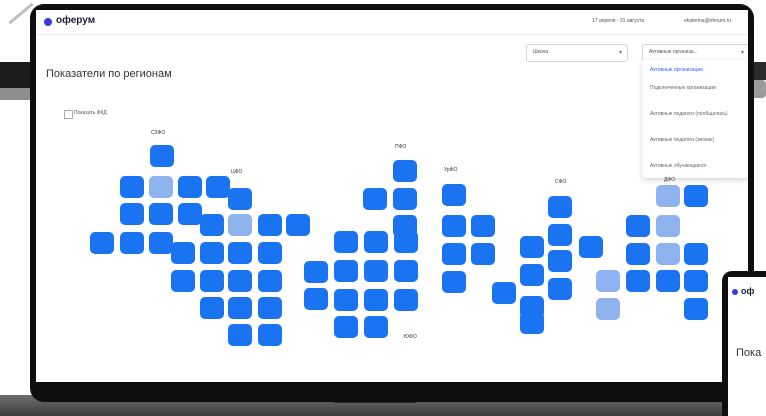 The height and width of the screenshot is (416, 766). Describe the element at coordinates (90, 113) in the screenshot. I see `show-fkd-label: Показать ФКД` at that location.